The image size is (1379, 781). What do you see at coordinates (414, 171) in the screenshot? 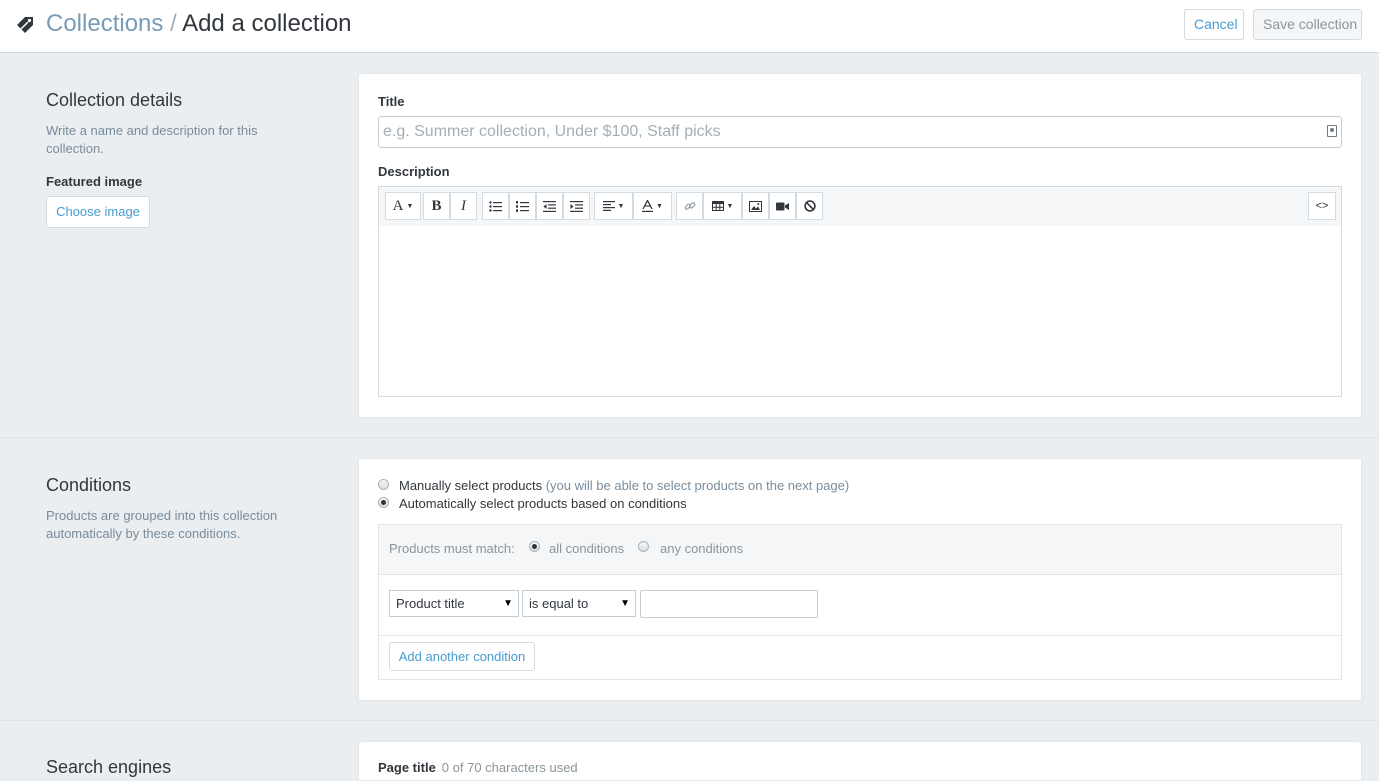
I see `description-field-label: Description` at bounding box center [414, 171].